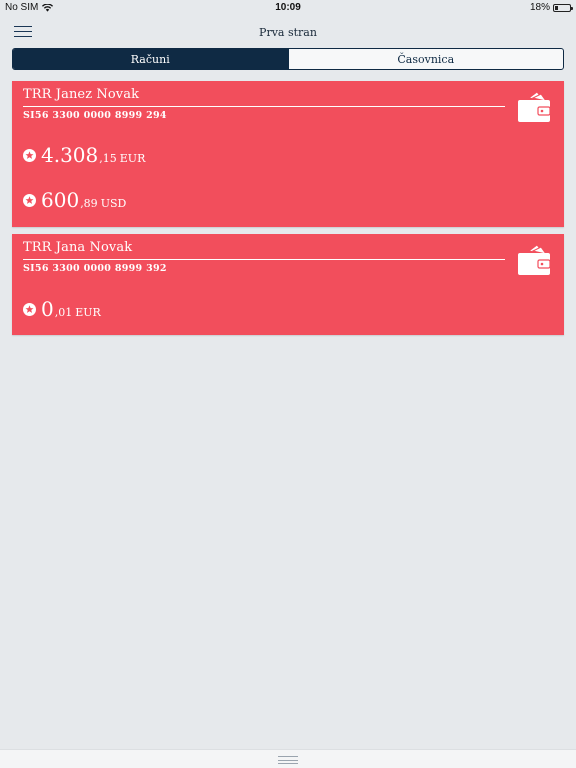 The image size is (576, 768). Describe the element at coordinates (63, 312) in the screenshot. I see `balance-decimal: ,01` at that location.